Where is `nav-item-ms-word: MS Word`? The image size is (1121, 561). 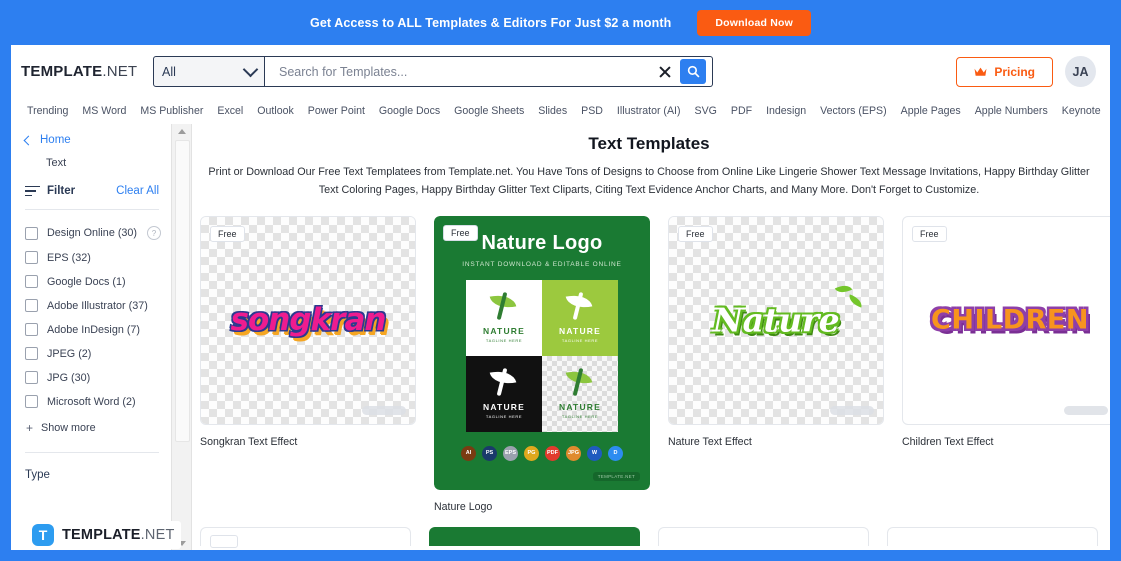 nav-item-ms-word: MS Word is located at coordinates (104, 111).